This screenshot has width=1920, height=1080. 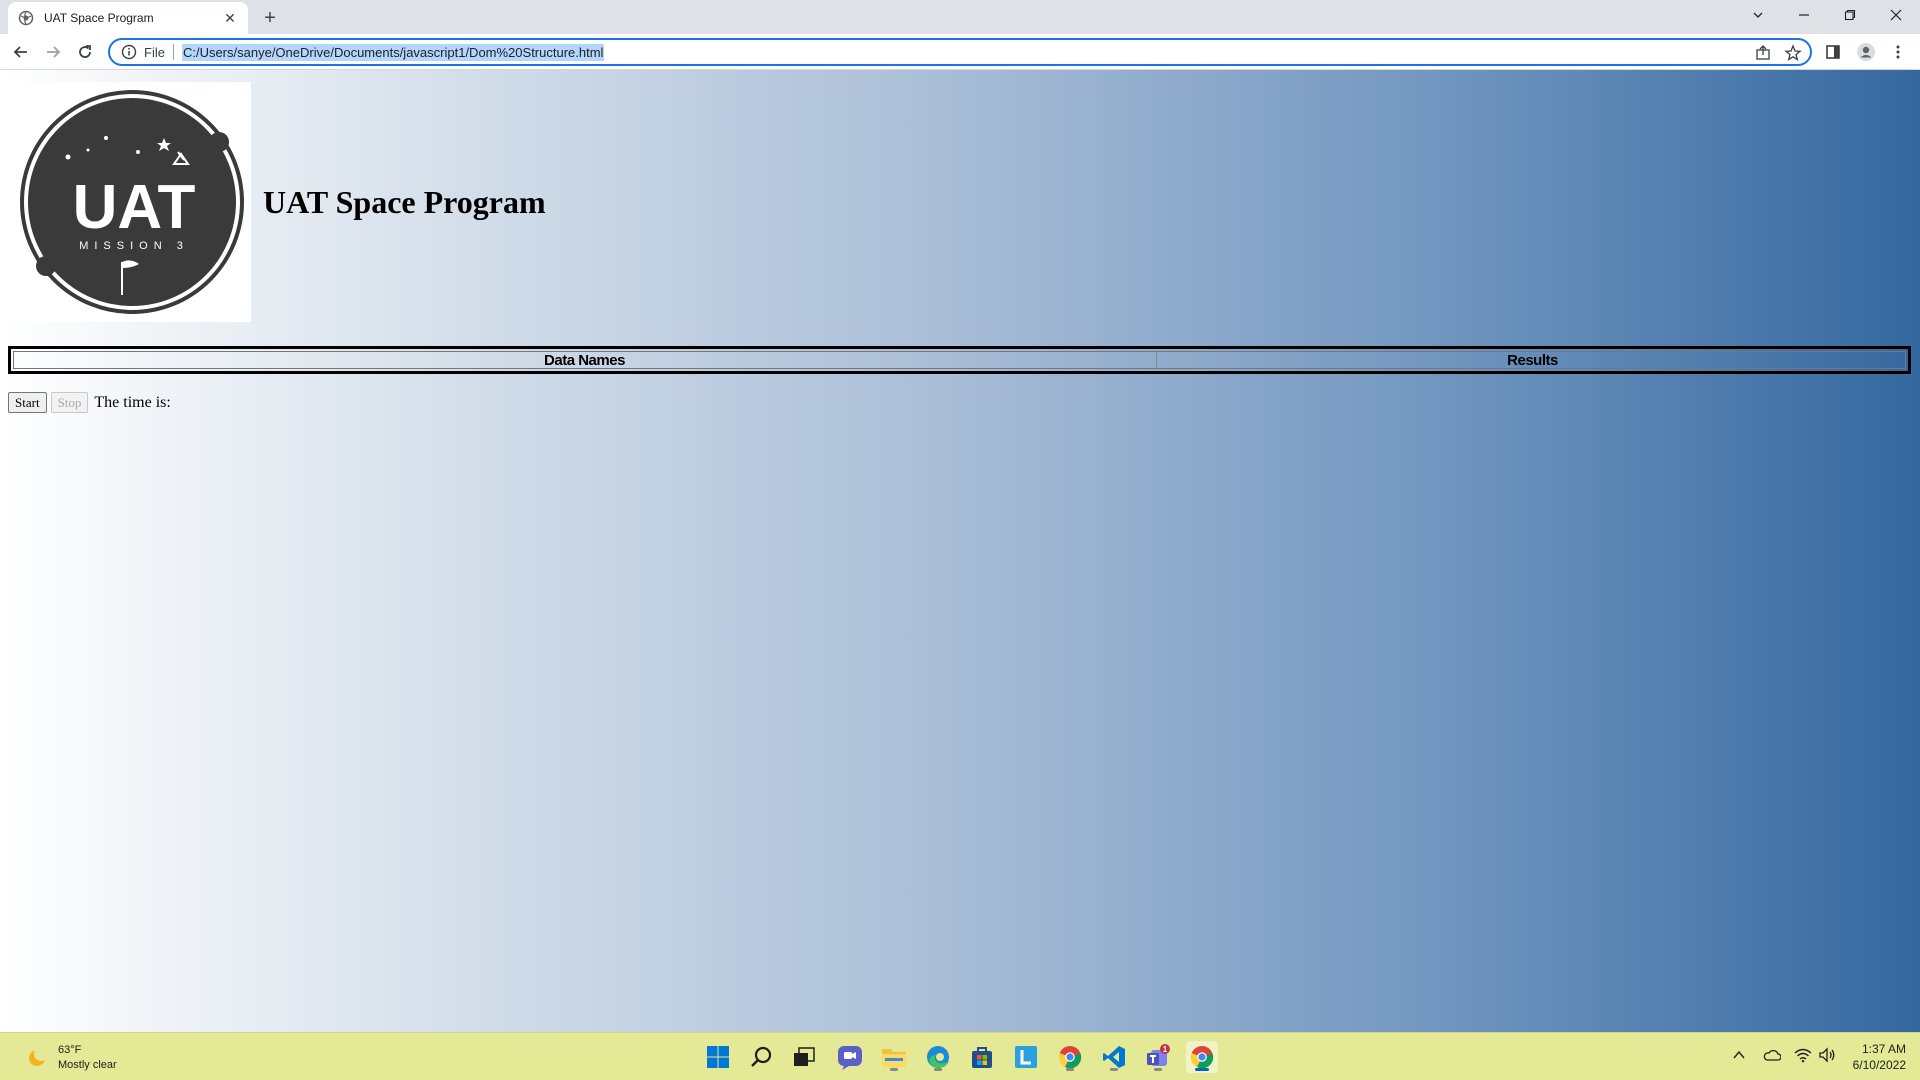 What do you see at coordinates (718, 1057) in the screenshot?
I see `windows-start-icon` at bounding box center [718, 1057].